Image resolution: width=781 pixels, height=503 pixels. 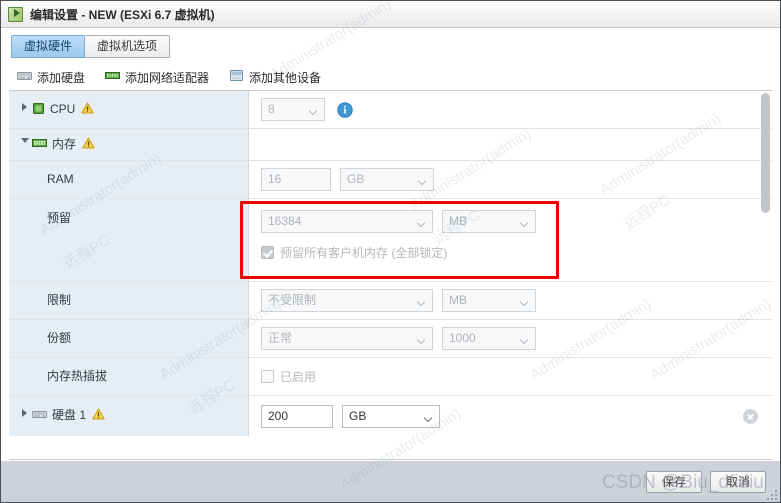 I want to click on page-title: 编辑设置 - NEW (ESXi 6.7 虚拟机), so click(x=122, y=14).